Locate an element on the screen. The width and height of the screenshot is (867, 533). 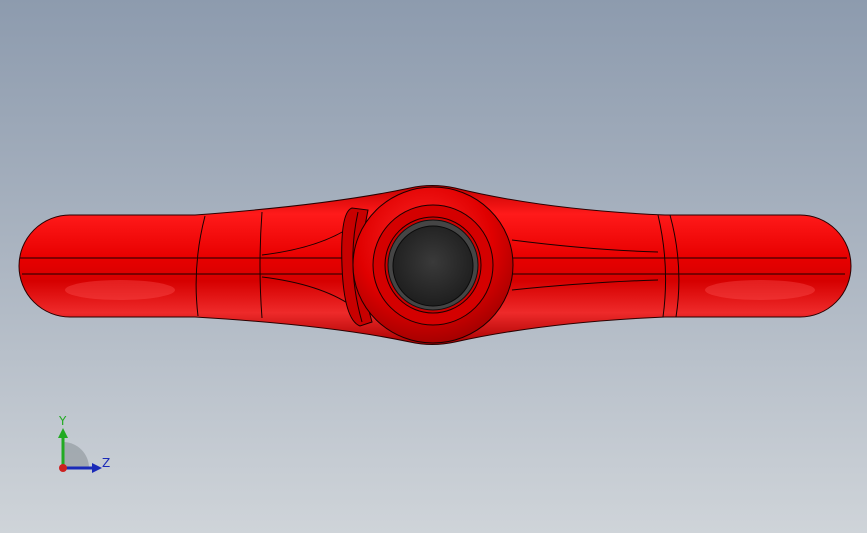
left-end-highlight is located at coordinates (120, 290).